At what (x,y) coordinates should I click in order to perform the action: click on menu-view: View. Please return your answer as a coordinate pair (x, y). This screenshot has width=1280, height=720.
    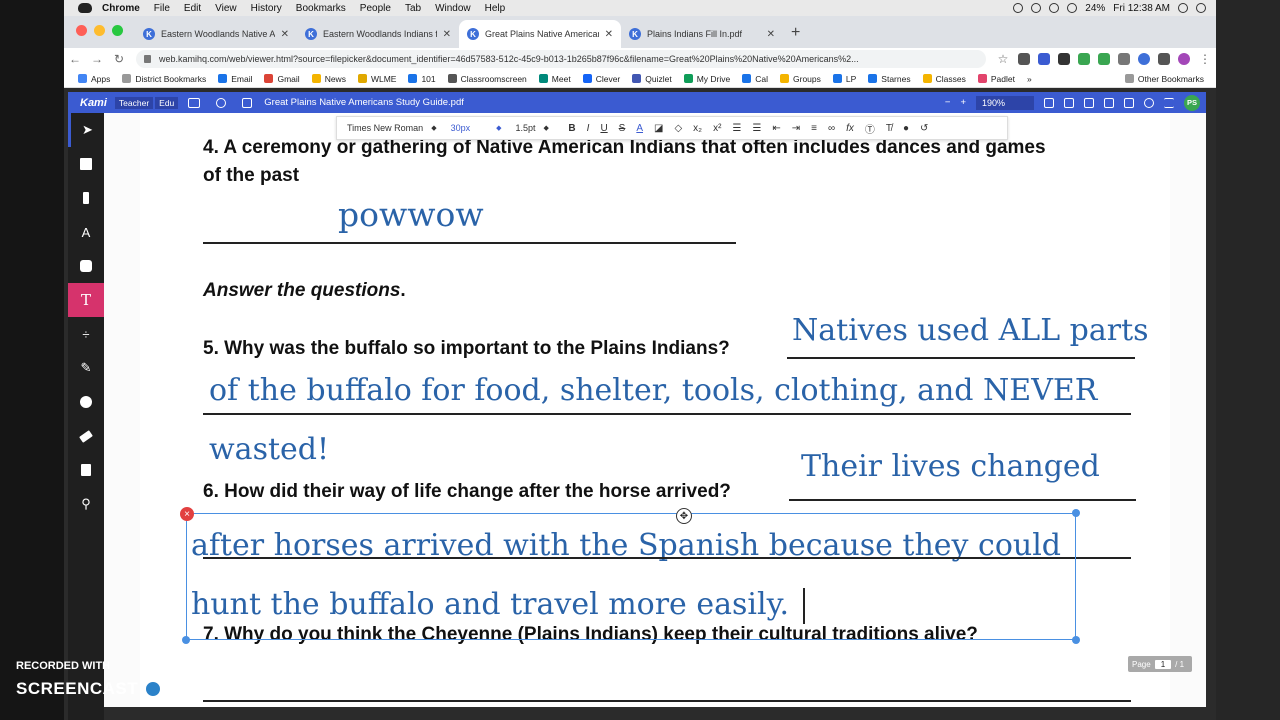
    Looking at the image, I should click on (226, 8).